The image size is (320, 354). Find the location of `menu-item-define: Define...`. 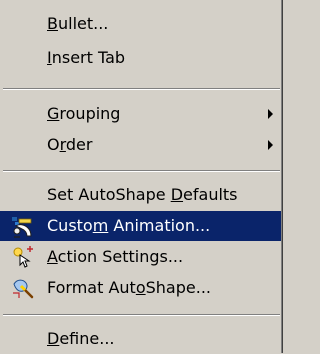

menu-item-define: Define... is located at coordinates (140, 339).